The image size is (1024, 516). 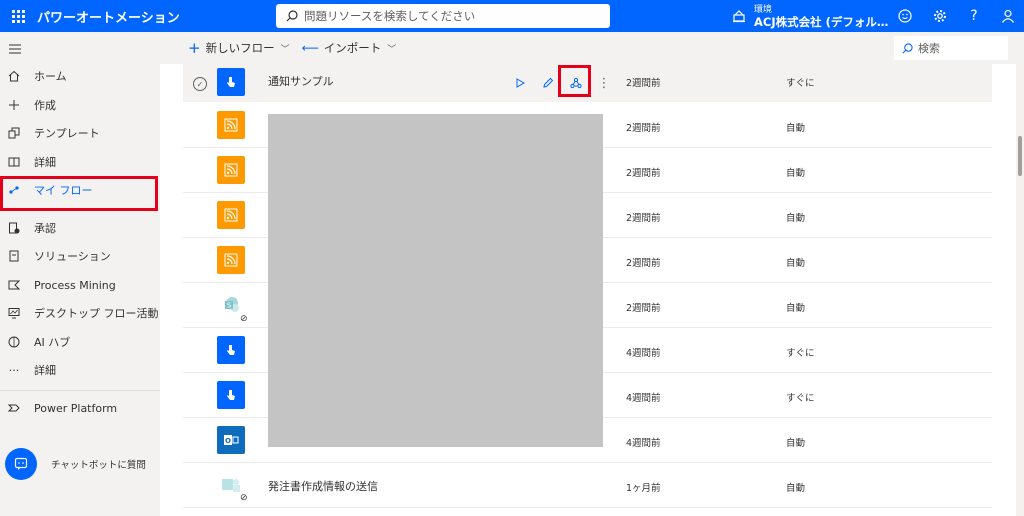 I want to click on scrollbar-thumb, so click(x=1020, y=156).